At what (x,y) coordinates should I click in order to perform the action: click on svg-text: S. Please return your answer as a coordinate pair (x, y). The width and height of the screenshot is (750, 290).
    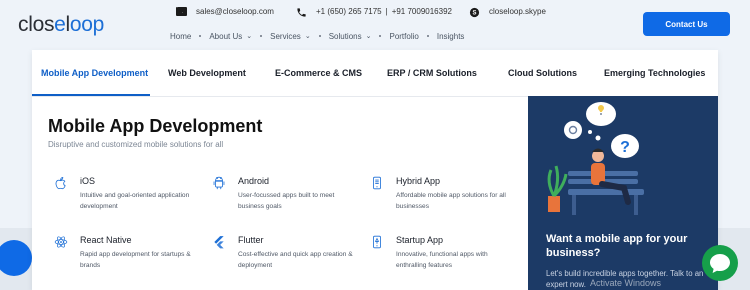
    Looking at the image, I should click on (475, 13).